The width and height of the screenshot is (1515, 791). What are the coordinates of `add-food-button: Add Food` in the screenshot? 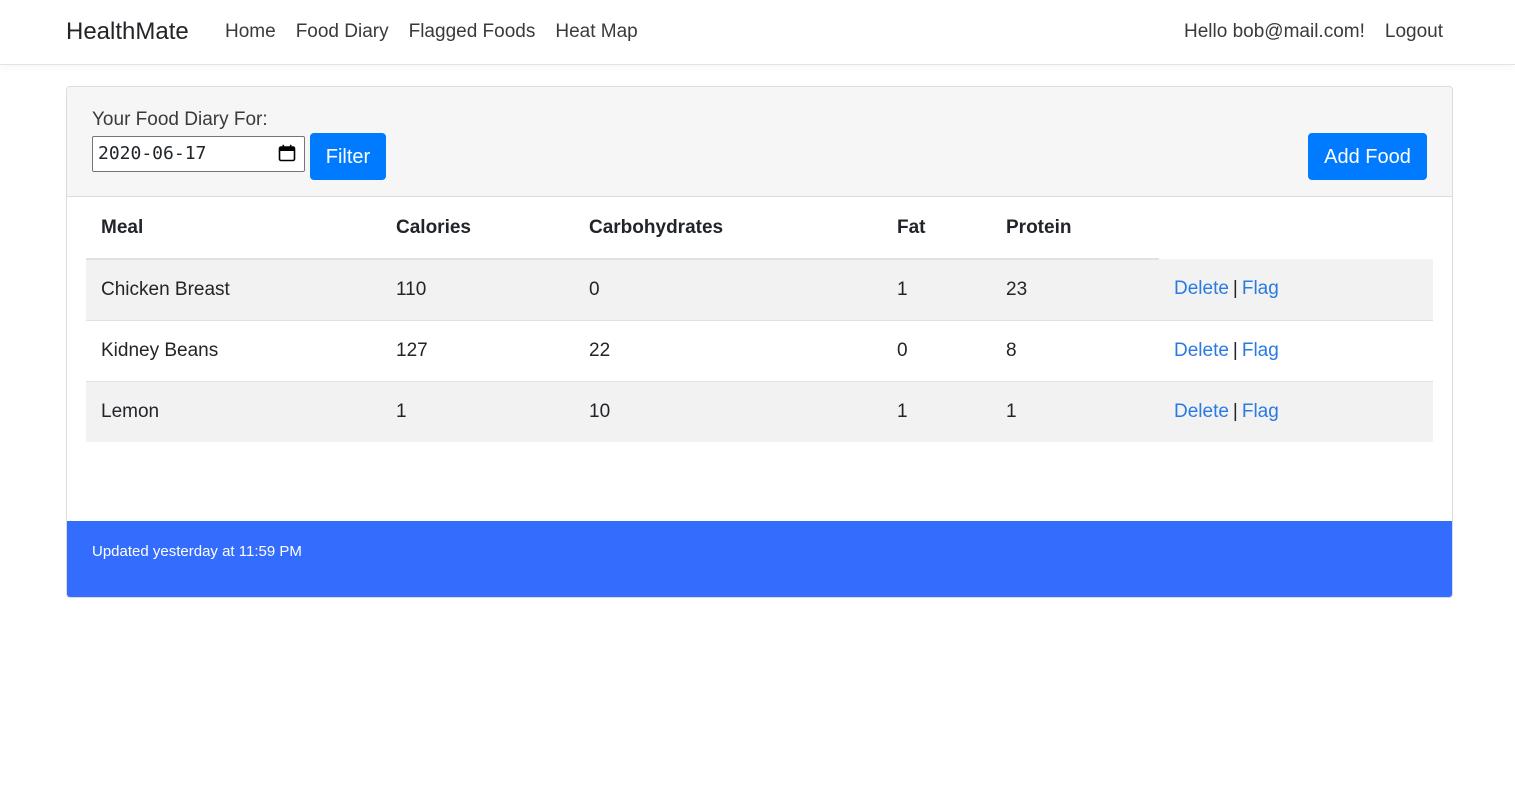 It's located at (1367, 156).